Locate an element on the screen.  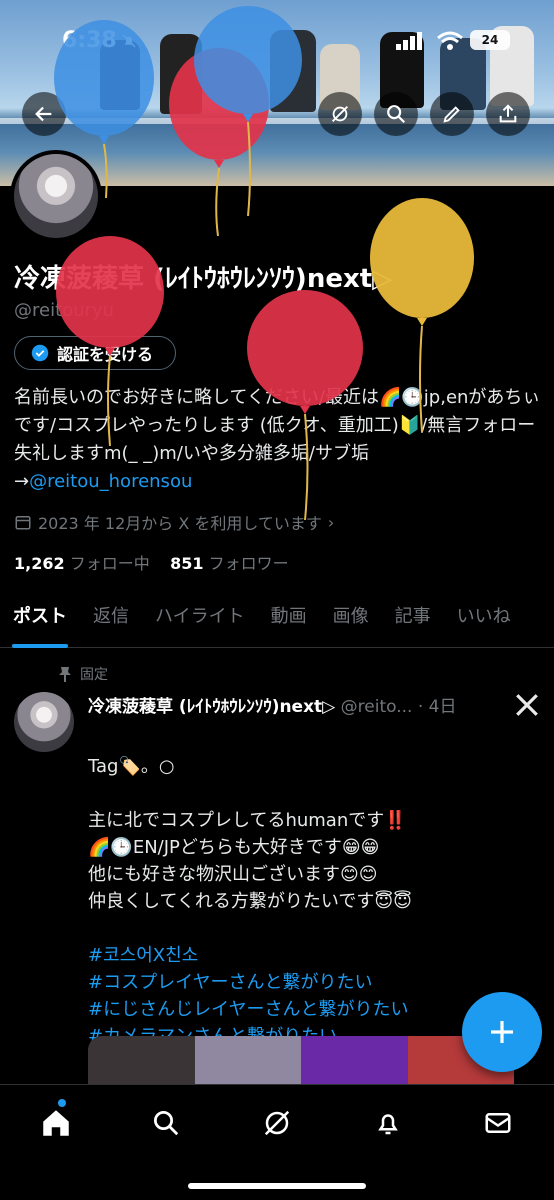
tab-articles: 記事 is located at coordinates (413, 620).